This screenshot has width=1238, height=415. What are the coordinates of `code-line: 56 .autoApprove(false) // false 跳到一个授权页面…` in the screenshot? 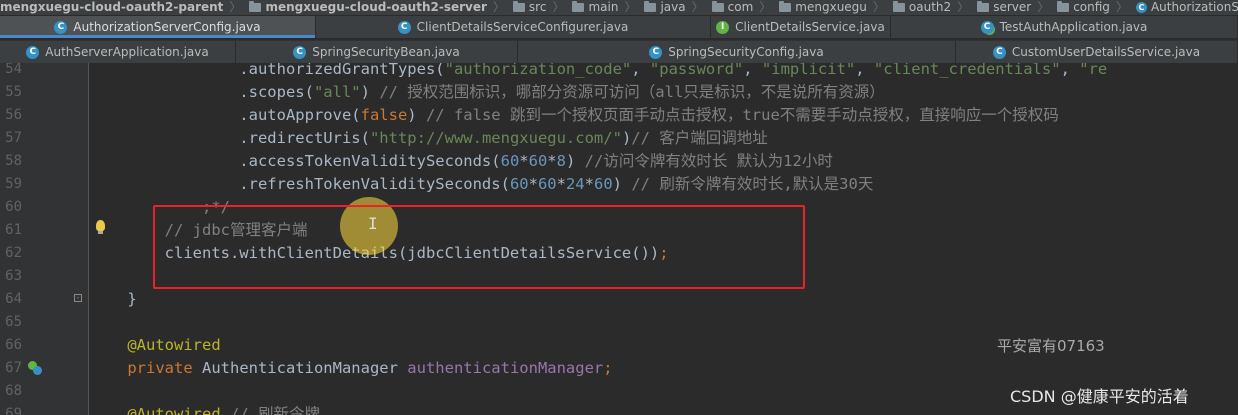 It's located at (619, 115).